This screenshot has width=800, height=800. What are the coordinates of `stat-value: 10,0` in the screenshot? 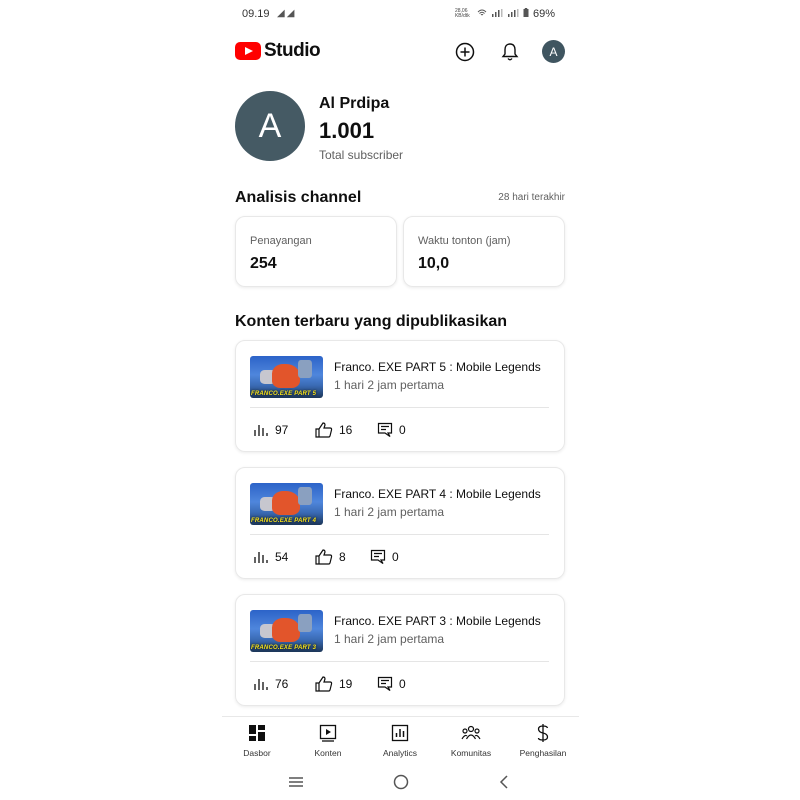 It's located at (434, 263).